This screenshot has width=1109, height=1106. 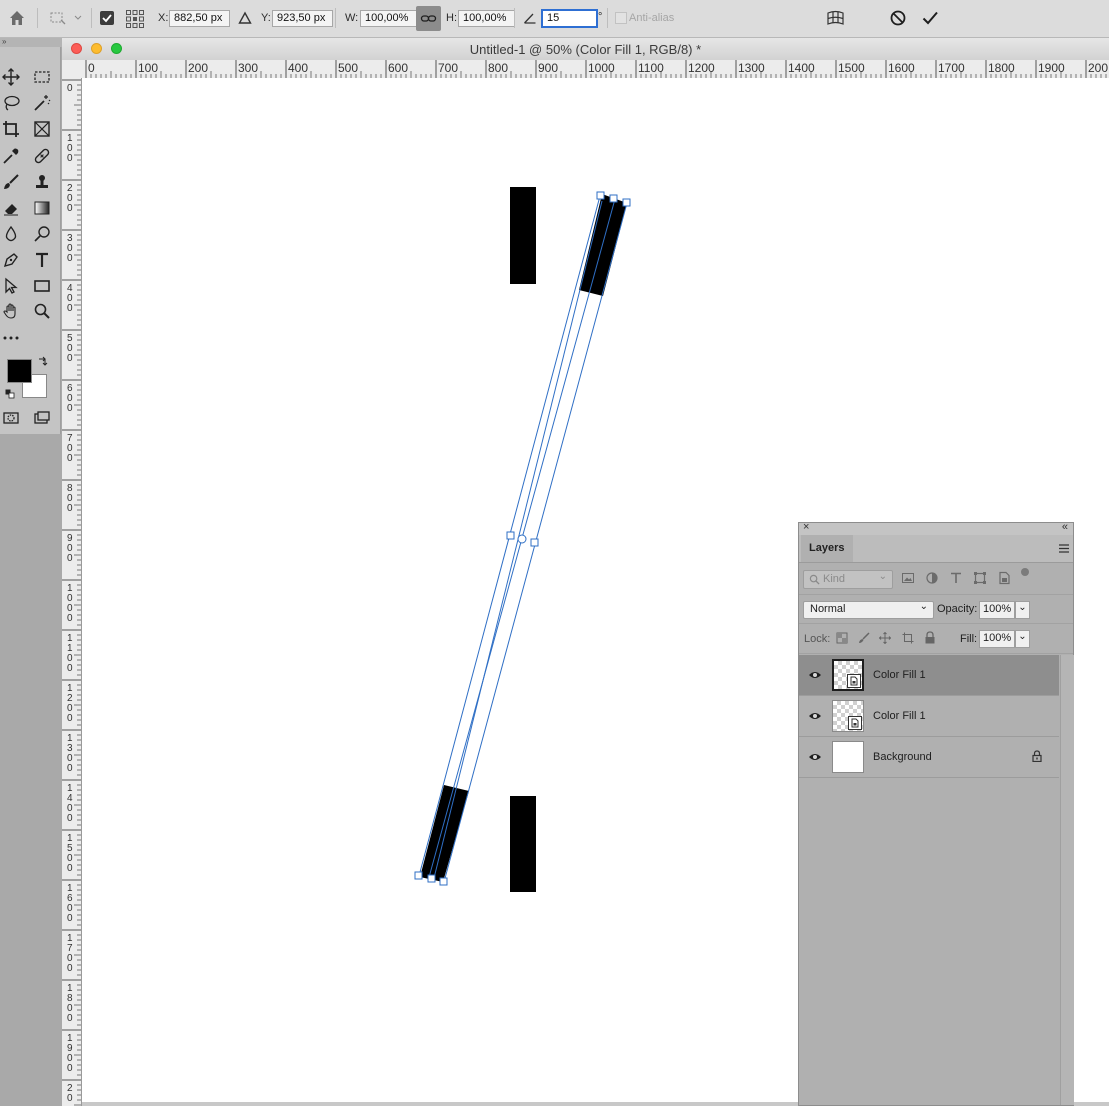 I want to click on layer-row-color-fill-1-selected: Color Fill 1, so click(x=929, y=675).